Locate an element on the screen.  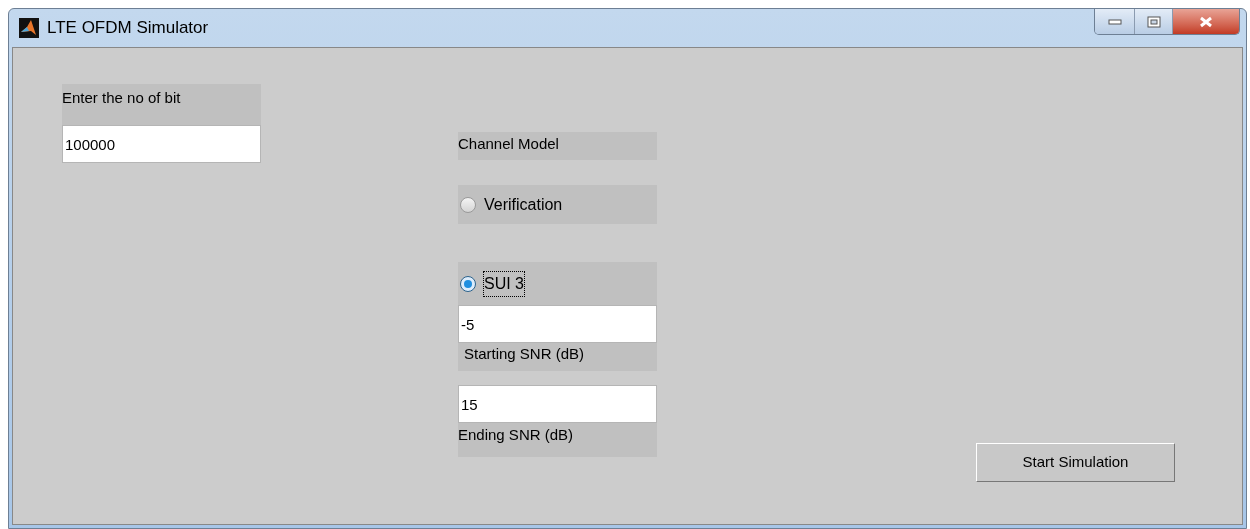
maximize-button is located at coordinates (1154, 21).